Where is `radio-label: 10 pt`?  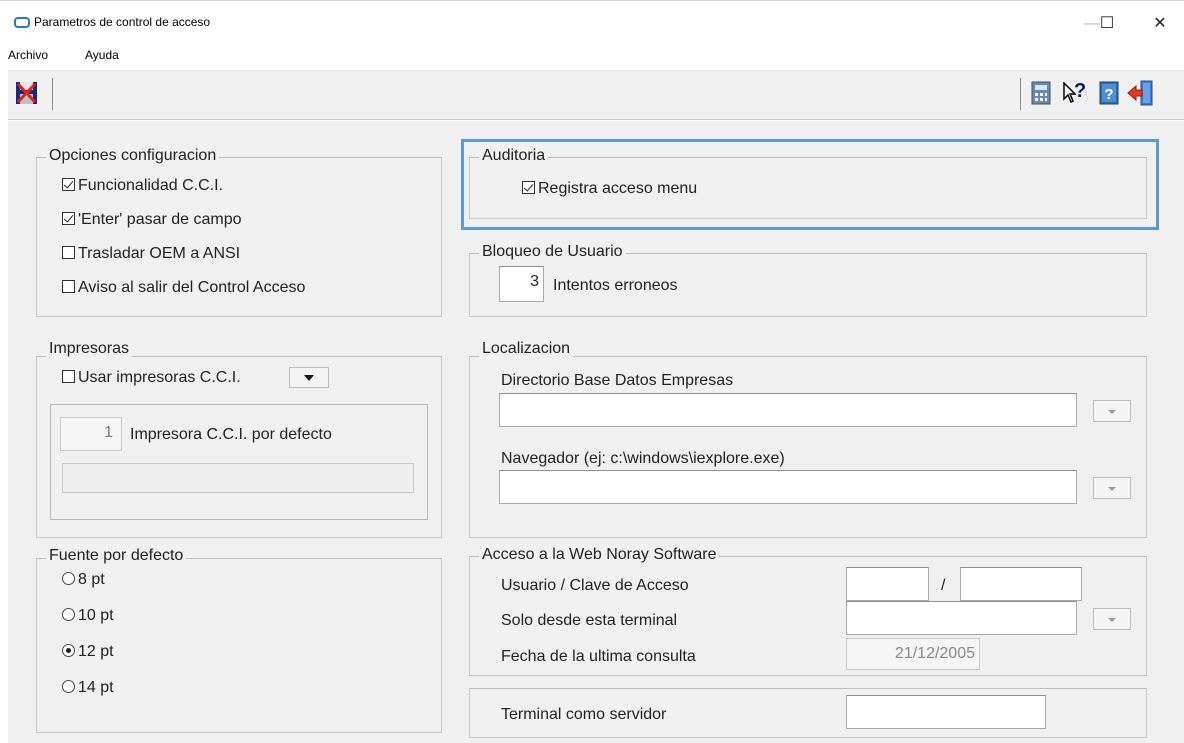 radio-label: 10 pt is located at coordinates (96, 615).